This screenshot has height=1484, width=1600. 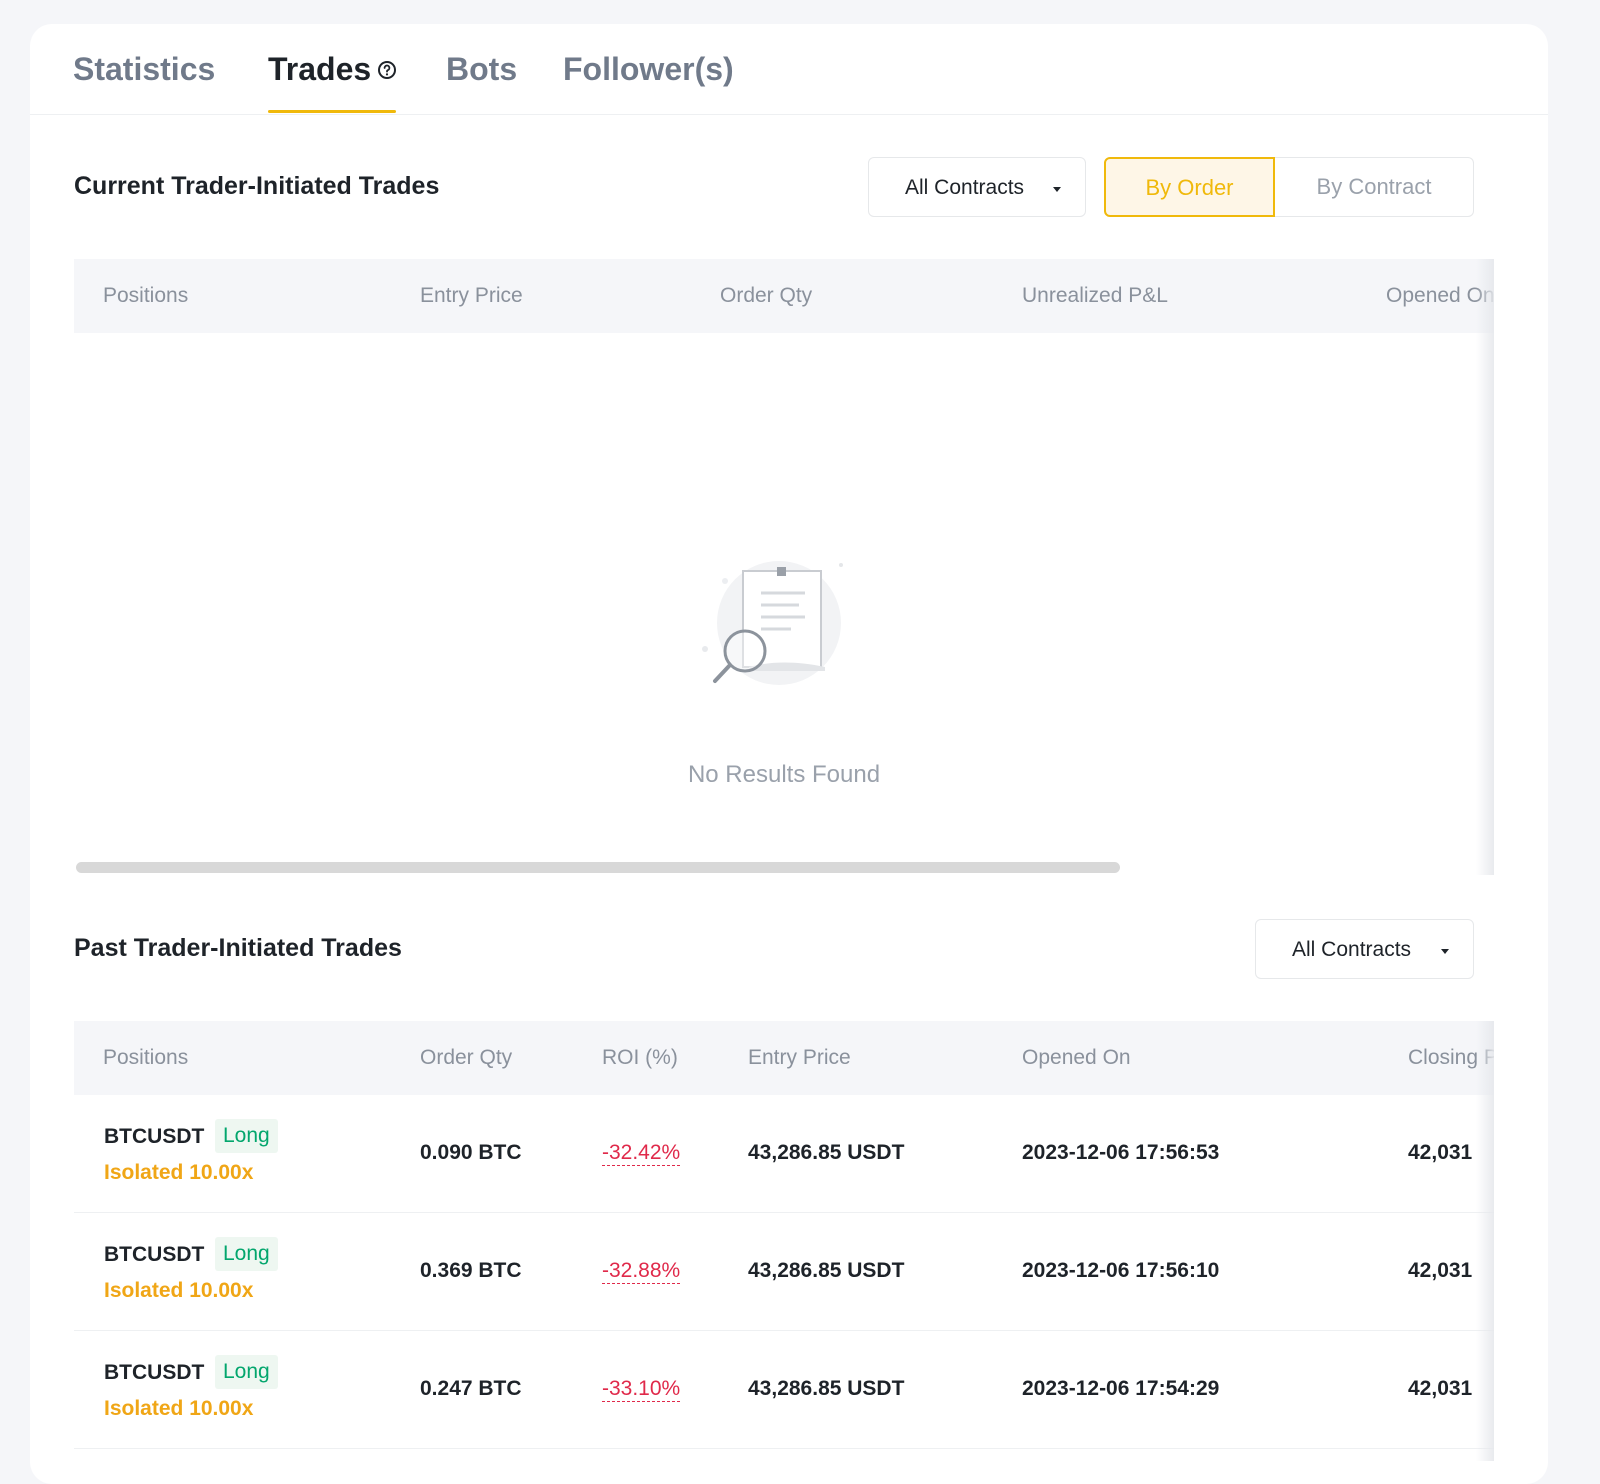 What do you see at coordinates (784, 774) in the screenshot?
I see `empty-state-text: No Results Found` at bounding box center [784, 774].